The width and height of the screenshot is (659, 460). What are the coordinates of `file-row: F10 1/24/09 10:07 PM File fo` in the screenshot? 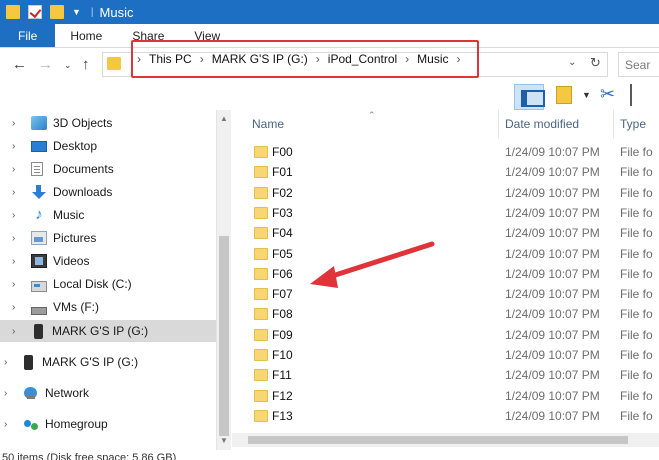 It's located at (445, 355).